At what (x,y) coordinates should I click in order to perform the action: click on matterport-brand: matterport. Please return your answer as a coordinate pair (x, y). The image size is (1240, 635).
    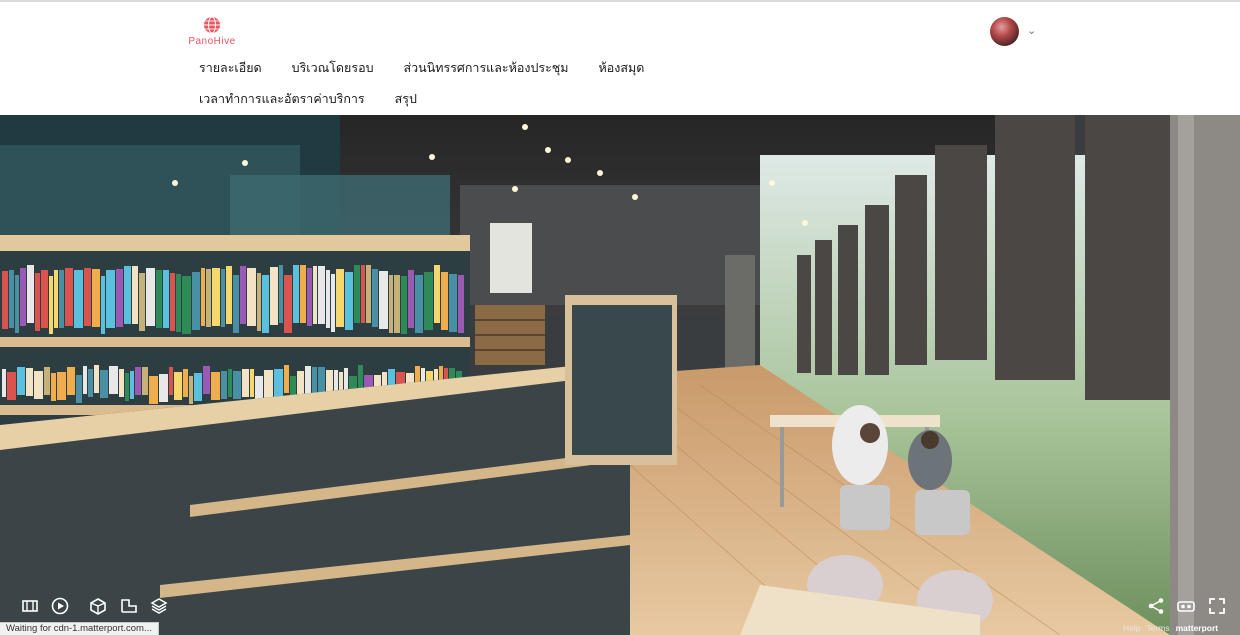
    Looking at the image, I should click on (1197, 628).